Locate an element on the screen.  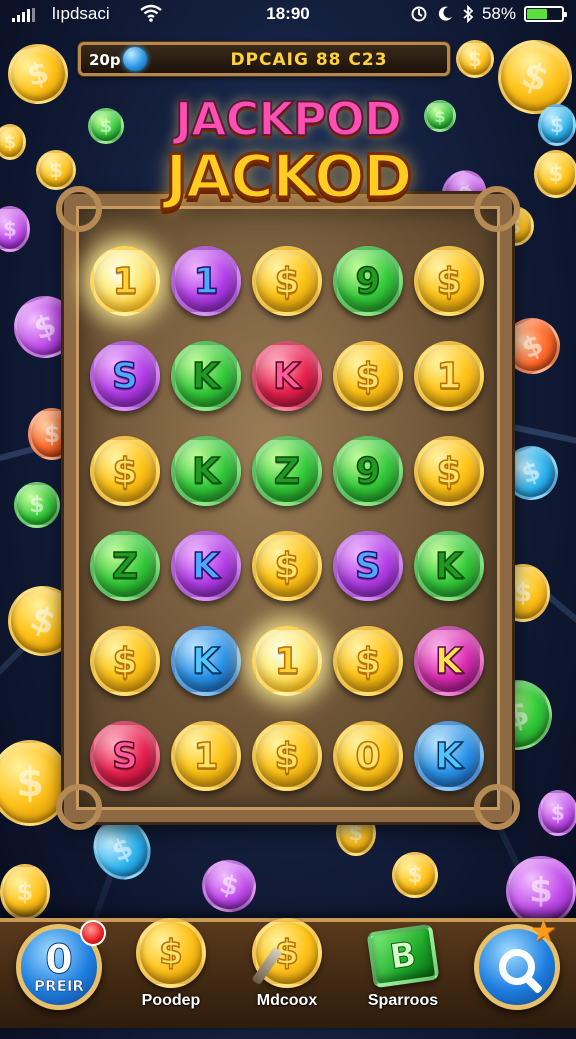
star-icon: ★ is located at coordinates (543, 931).